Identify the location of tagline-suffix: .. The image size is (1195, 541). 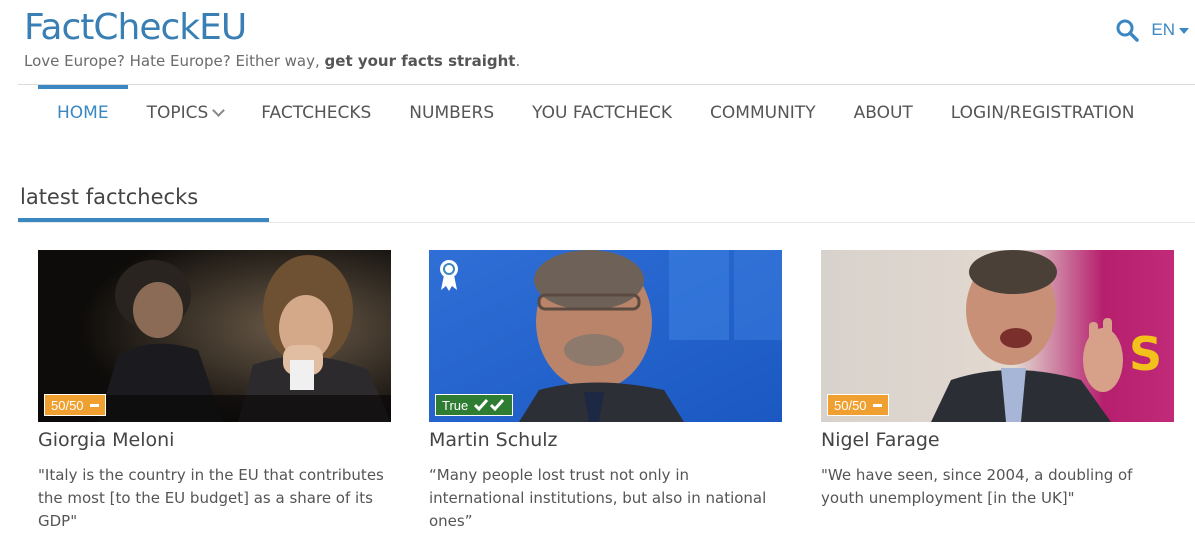
(518, 61).